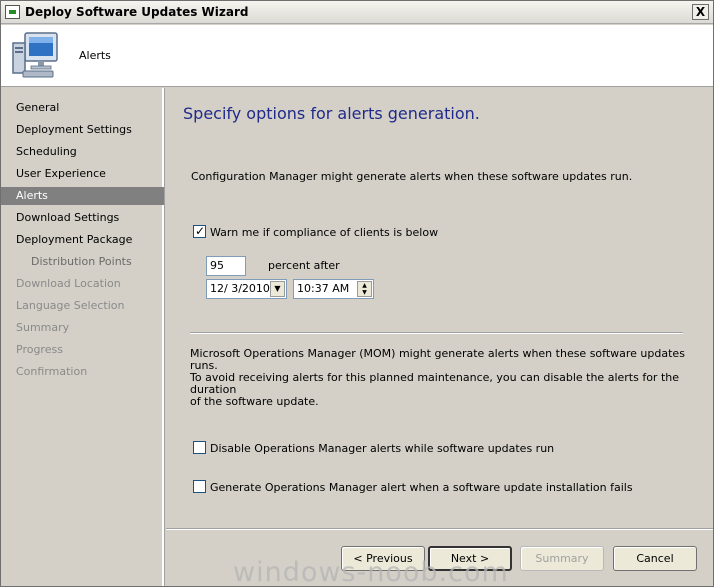 Image resolution: width=714 pixels, height=588 pixels. Describe the element at coordinates (82, 174) in the screenshot. I see `sidebar-item-user-experience: User Experience` at that location.